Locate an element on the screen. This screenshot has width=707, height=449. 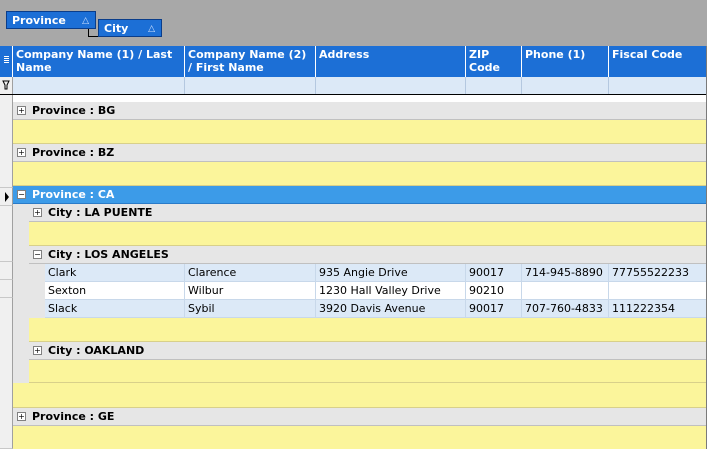
column-header-first-name: Company Name (2) / First Name is located at coordinates (250, 61).